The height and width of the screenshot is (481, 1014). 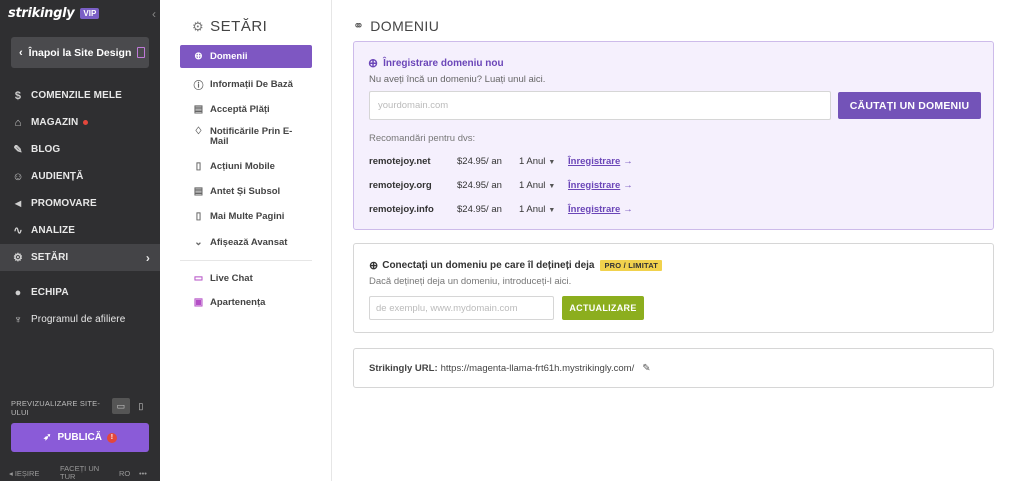 I want to click on exit-link: ◂ IEȘIRE, so click(x=24, y=473).